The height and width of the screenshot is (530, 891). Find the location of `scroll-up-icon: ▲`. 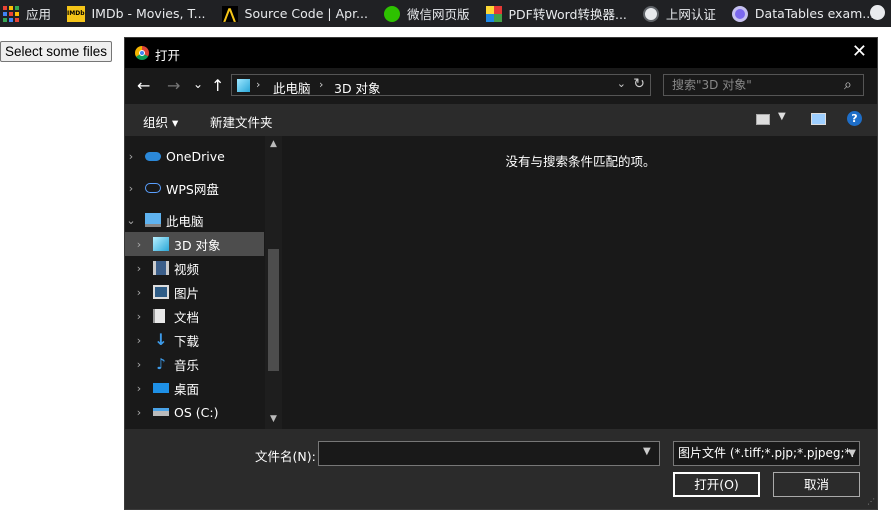

scroll-up-icon: ▲ is located at coordinates (273, 145).